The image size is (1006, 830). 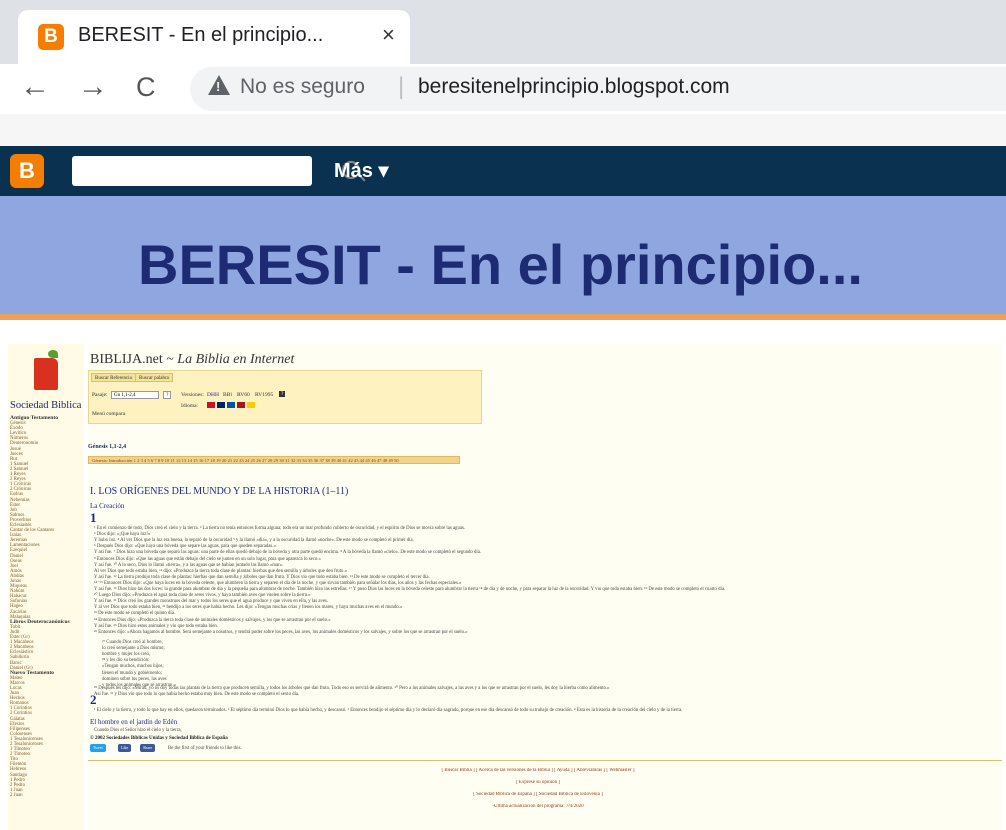 What do you see at coordinates (538, 782) in the screenshot?
I see `footer-opinion-link: [ Exprese su opinión ]` at bounding box center [538, 782].